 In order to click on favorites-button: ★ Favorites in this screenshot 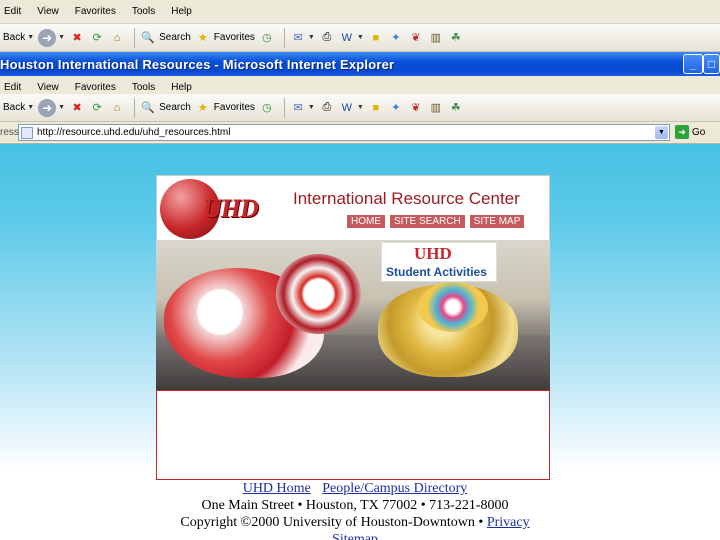, I will do `click(225, 108)`.